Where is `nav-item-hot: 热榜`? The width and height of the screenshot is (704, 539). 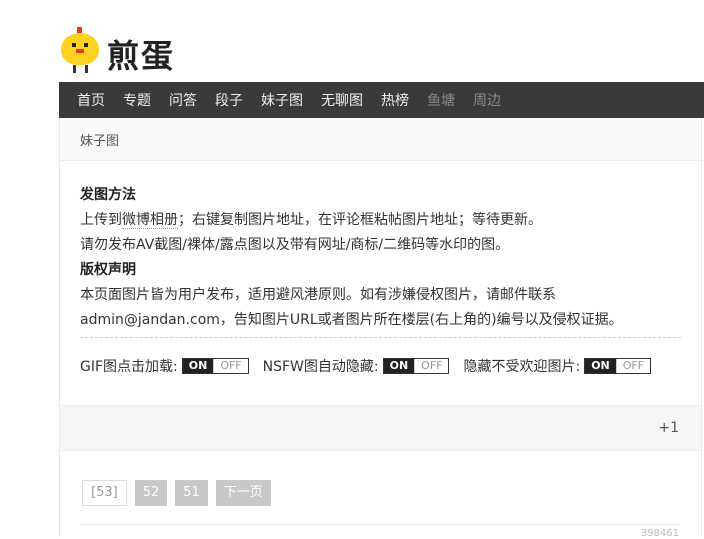 nav-item-hot: 热榜 is located at coordinates (395, 100).